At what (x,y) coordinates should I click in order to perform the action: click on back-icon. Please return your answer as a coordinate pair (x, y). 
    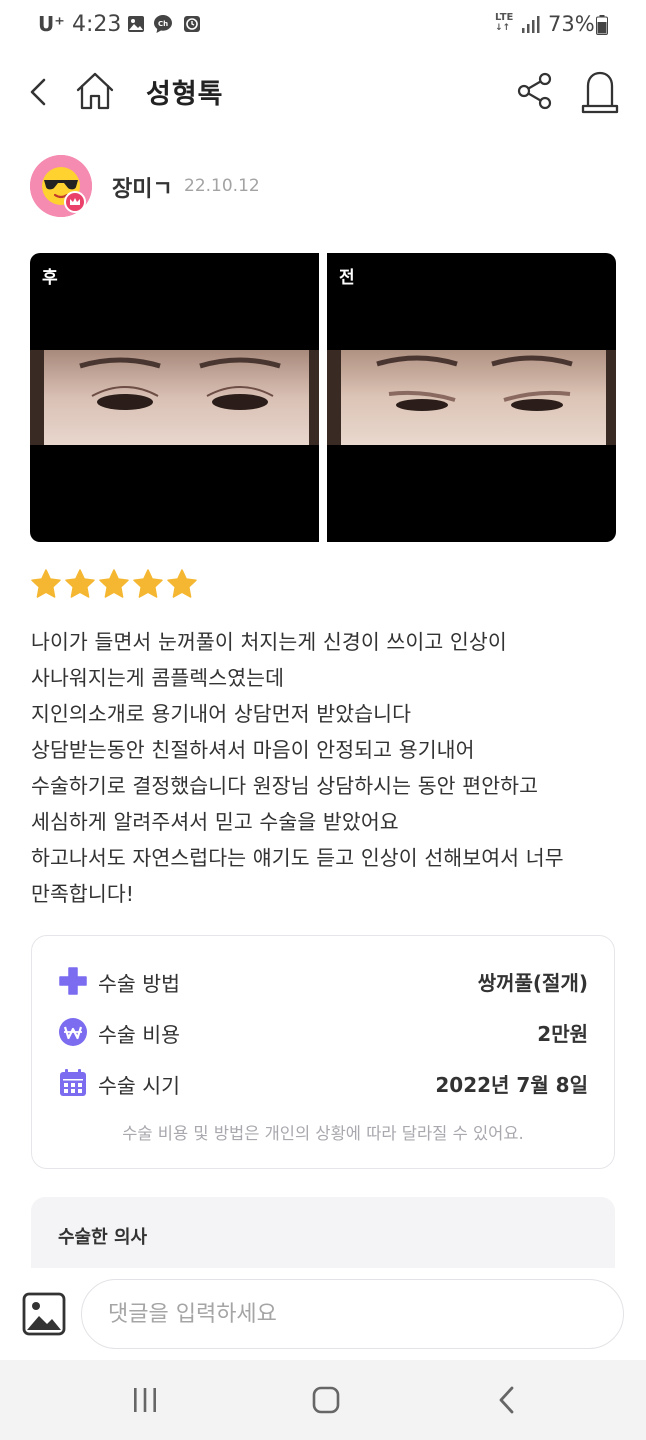
    Looking at the image, I should click on (38, 92).